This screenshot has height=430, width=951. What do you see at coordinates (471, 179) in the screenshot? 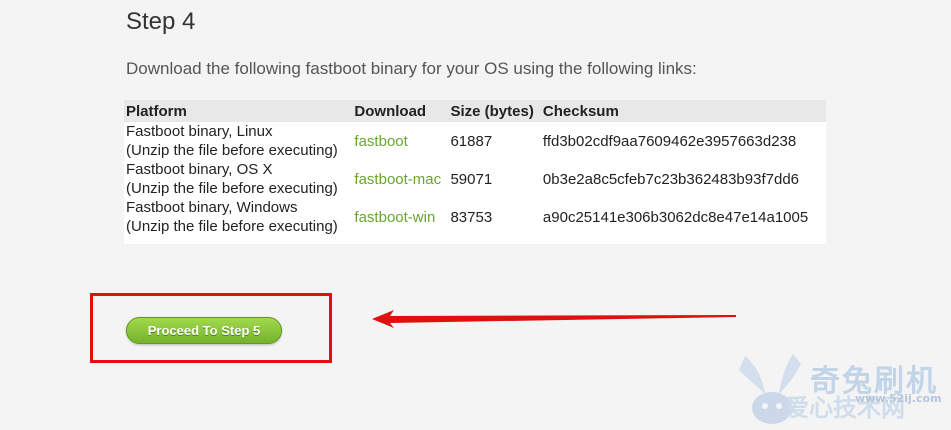
I see `size-cell: 59071` at bounding box center [471, 179].